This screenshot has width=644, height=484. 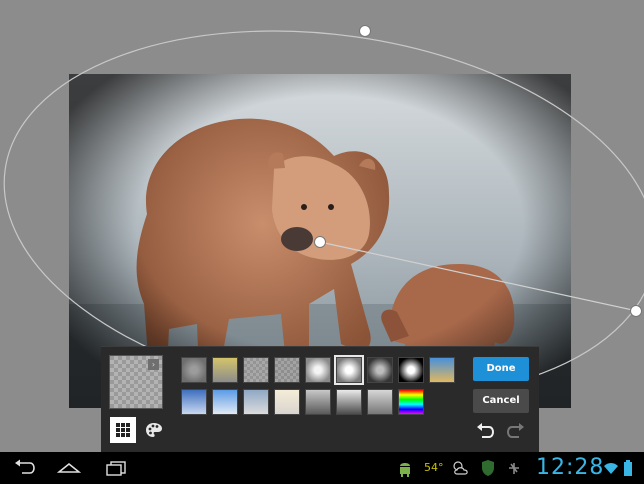 What do you see at coordinates (136, 382) in the screenshot?
I see `vignette-preview: ›` at bounding box center [136, 382].